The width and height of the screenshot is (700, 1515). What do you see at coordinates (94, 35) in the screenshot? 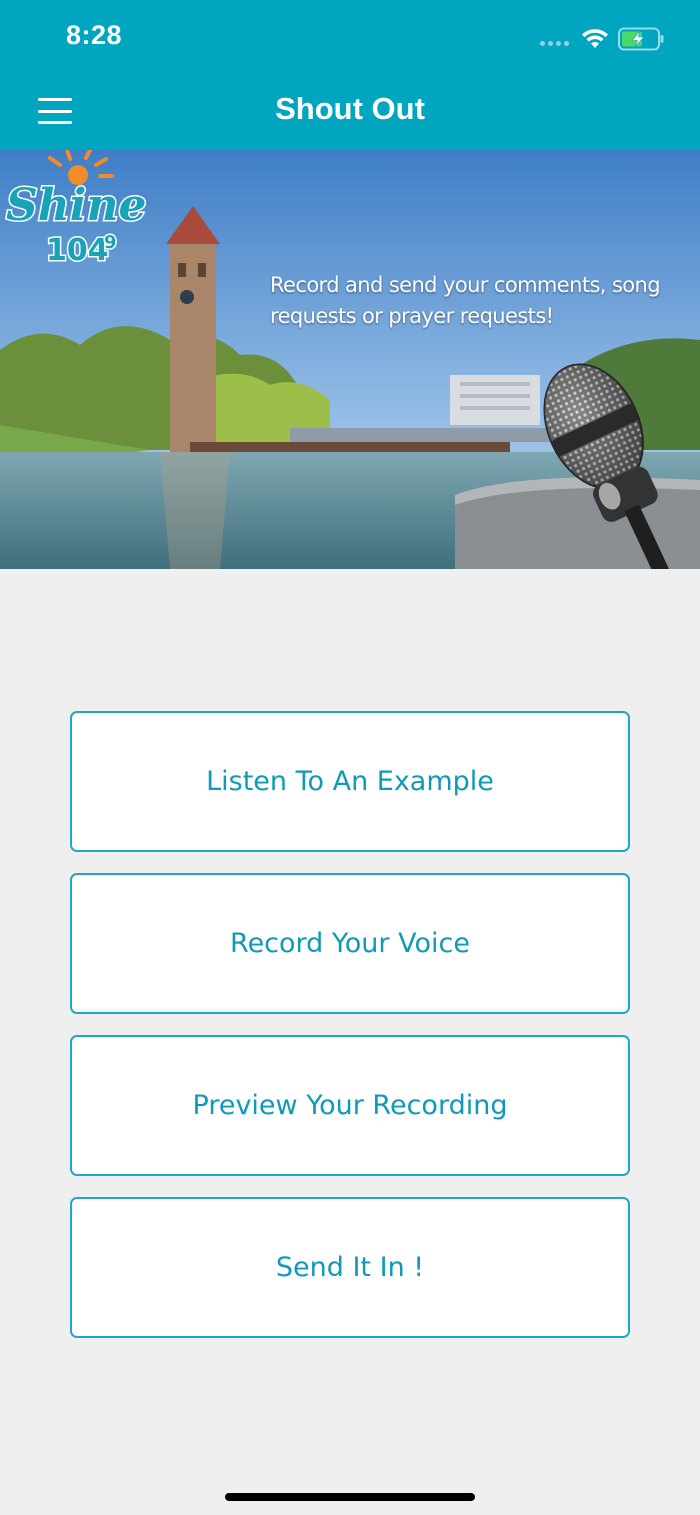
I see `status-time: 8:28` at bounding box center [94, 35].